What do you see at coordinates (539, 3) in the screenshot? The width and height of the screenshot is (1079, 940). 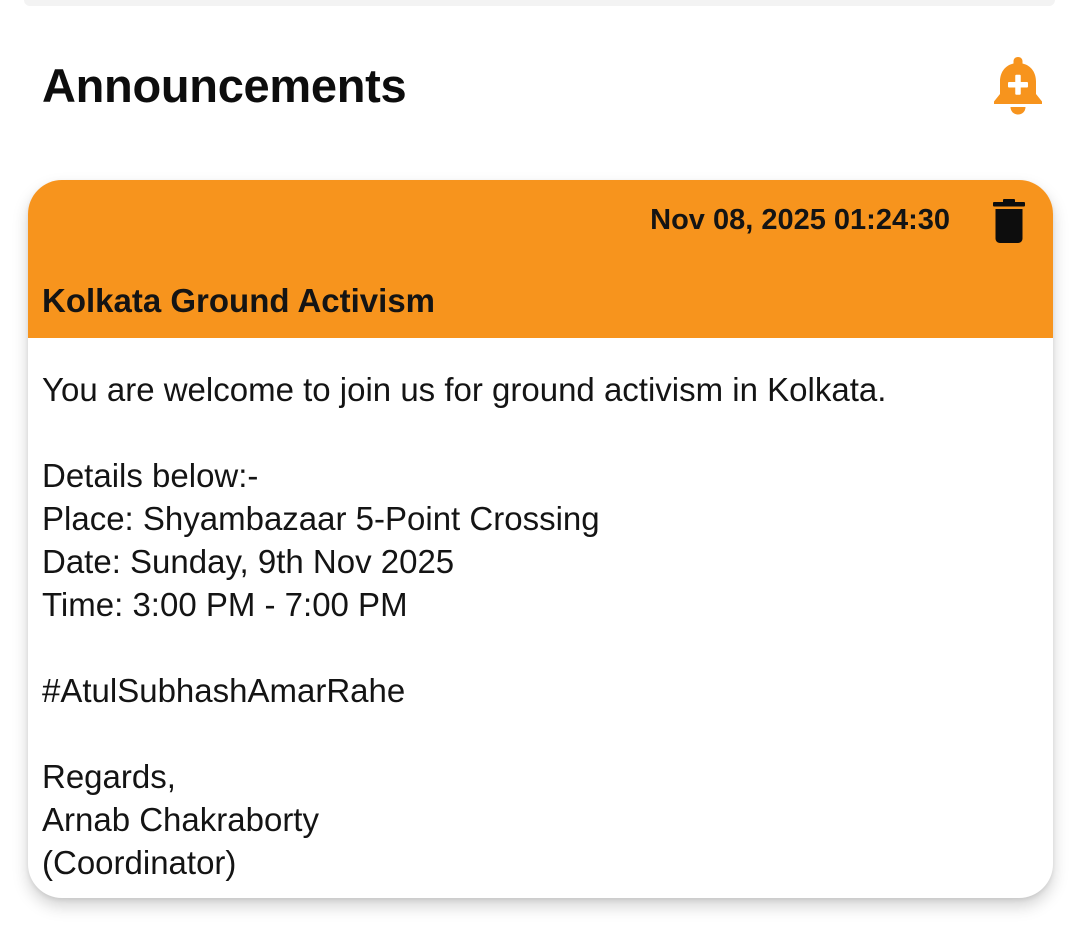 I see `top-divider` at bounding box center [539, 3].